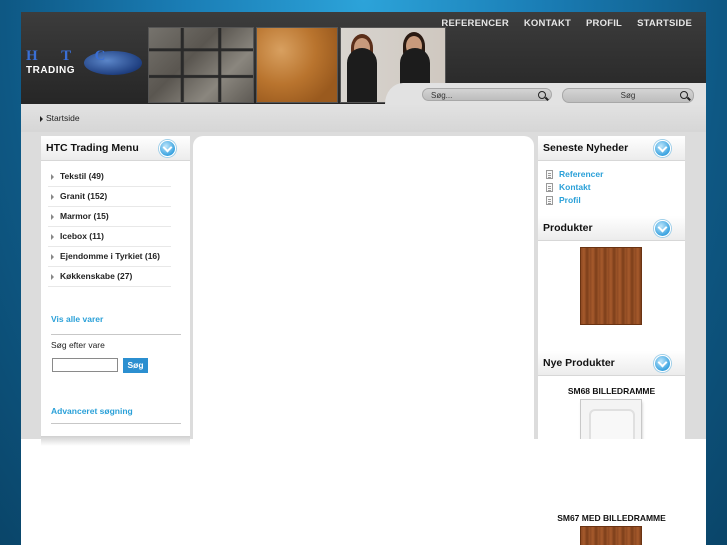 Image resolution: width=727 pixels, height=545 pixels. Describe the element at coordinates (611, 518) in the screenshot. I see `new-product-name: SM67 MED BILLEDRAMME` at that location.